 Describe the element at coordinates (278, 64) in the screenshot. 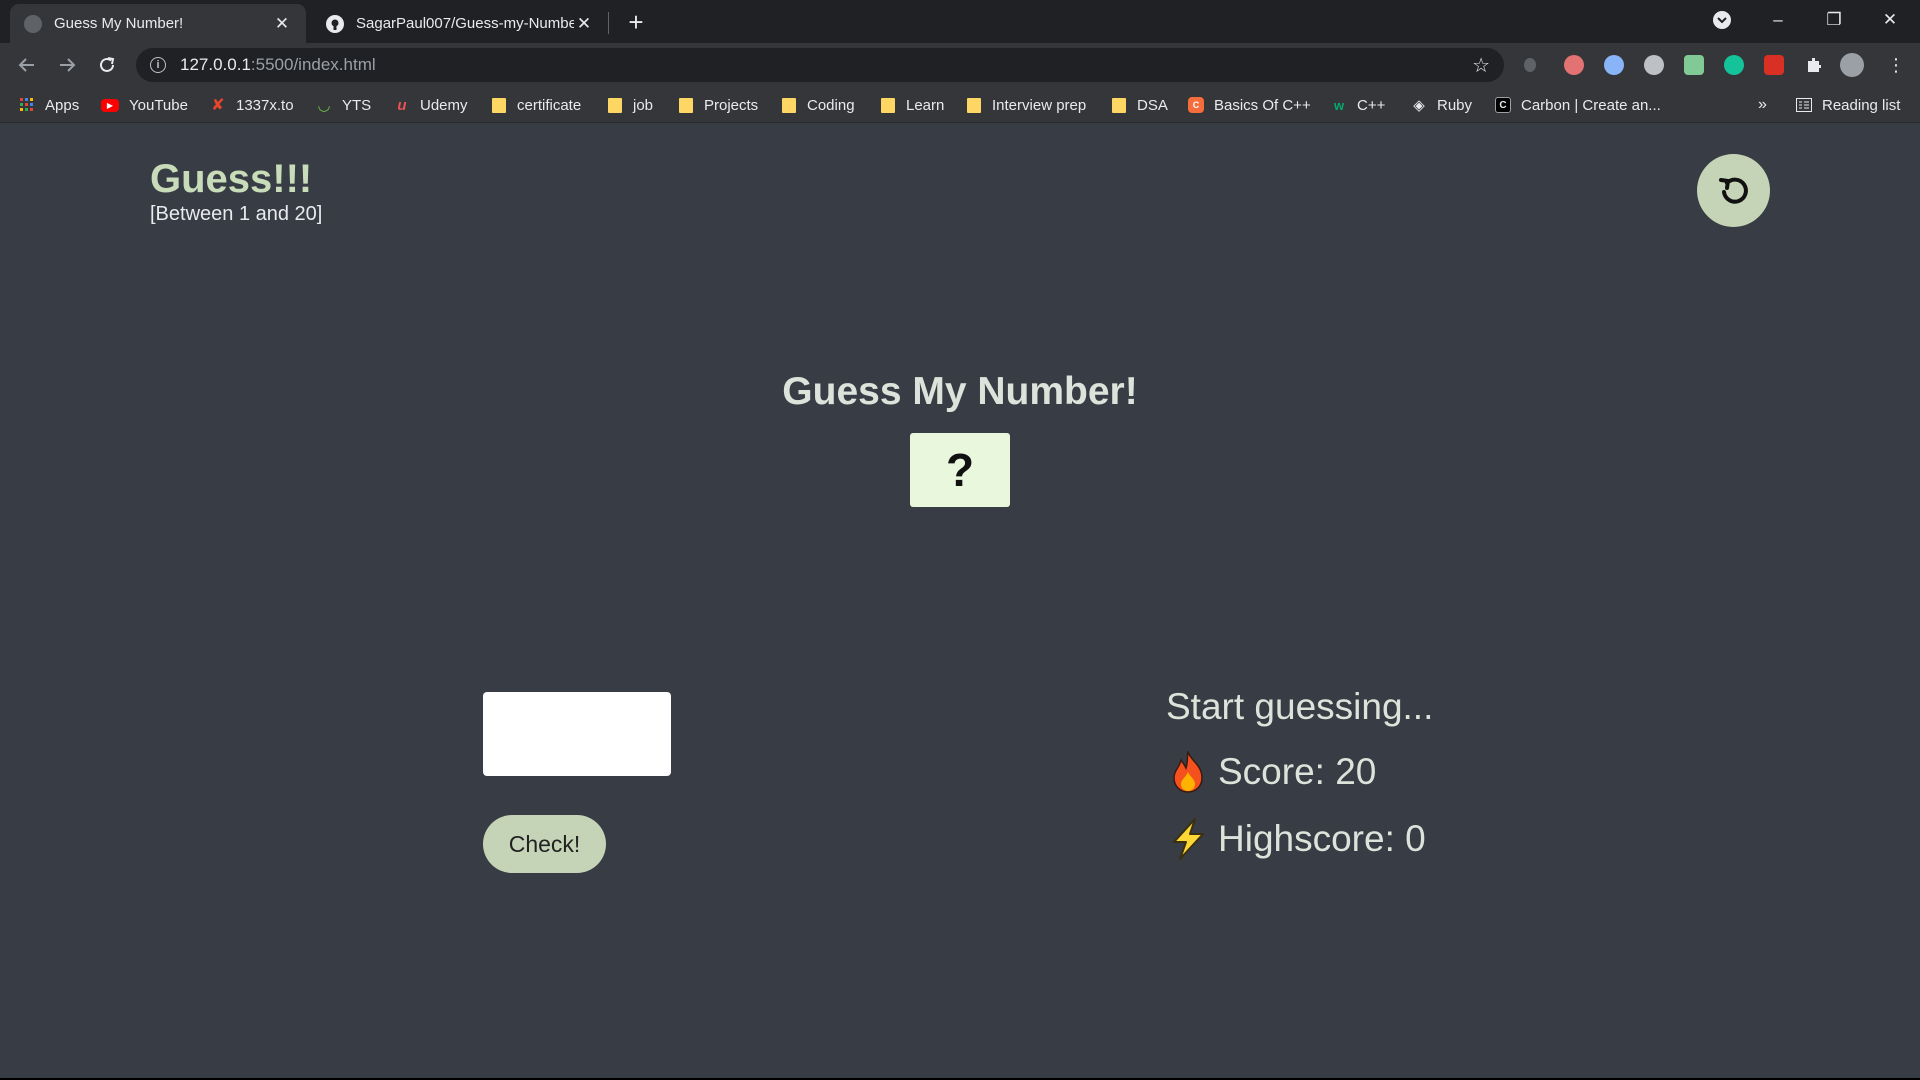

I see `address-url: 127.0.0.1:5500/index.html` at that location.